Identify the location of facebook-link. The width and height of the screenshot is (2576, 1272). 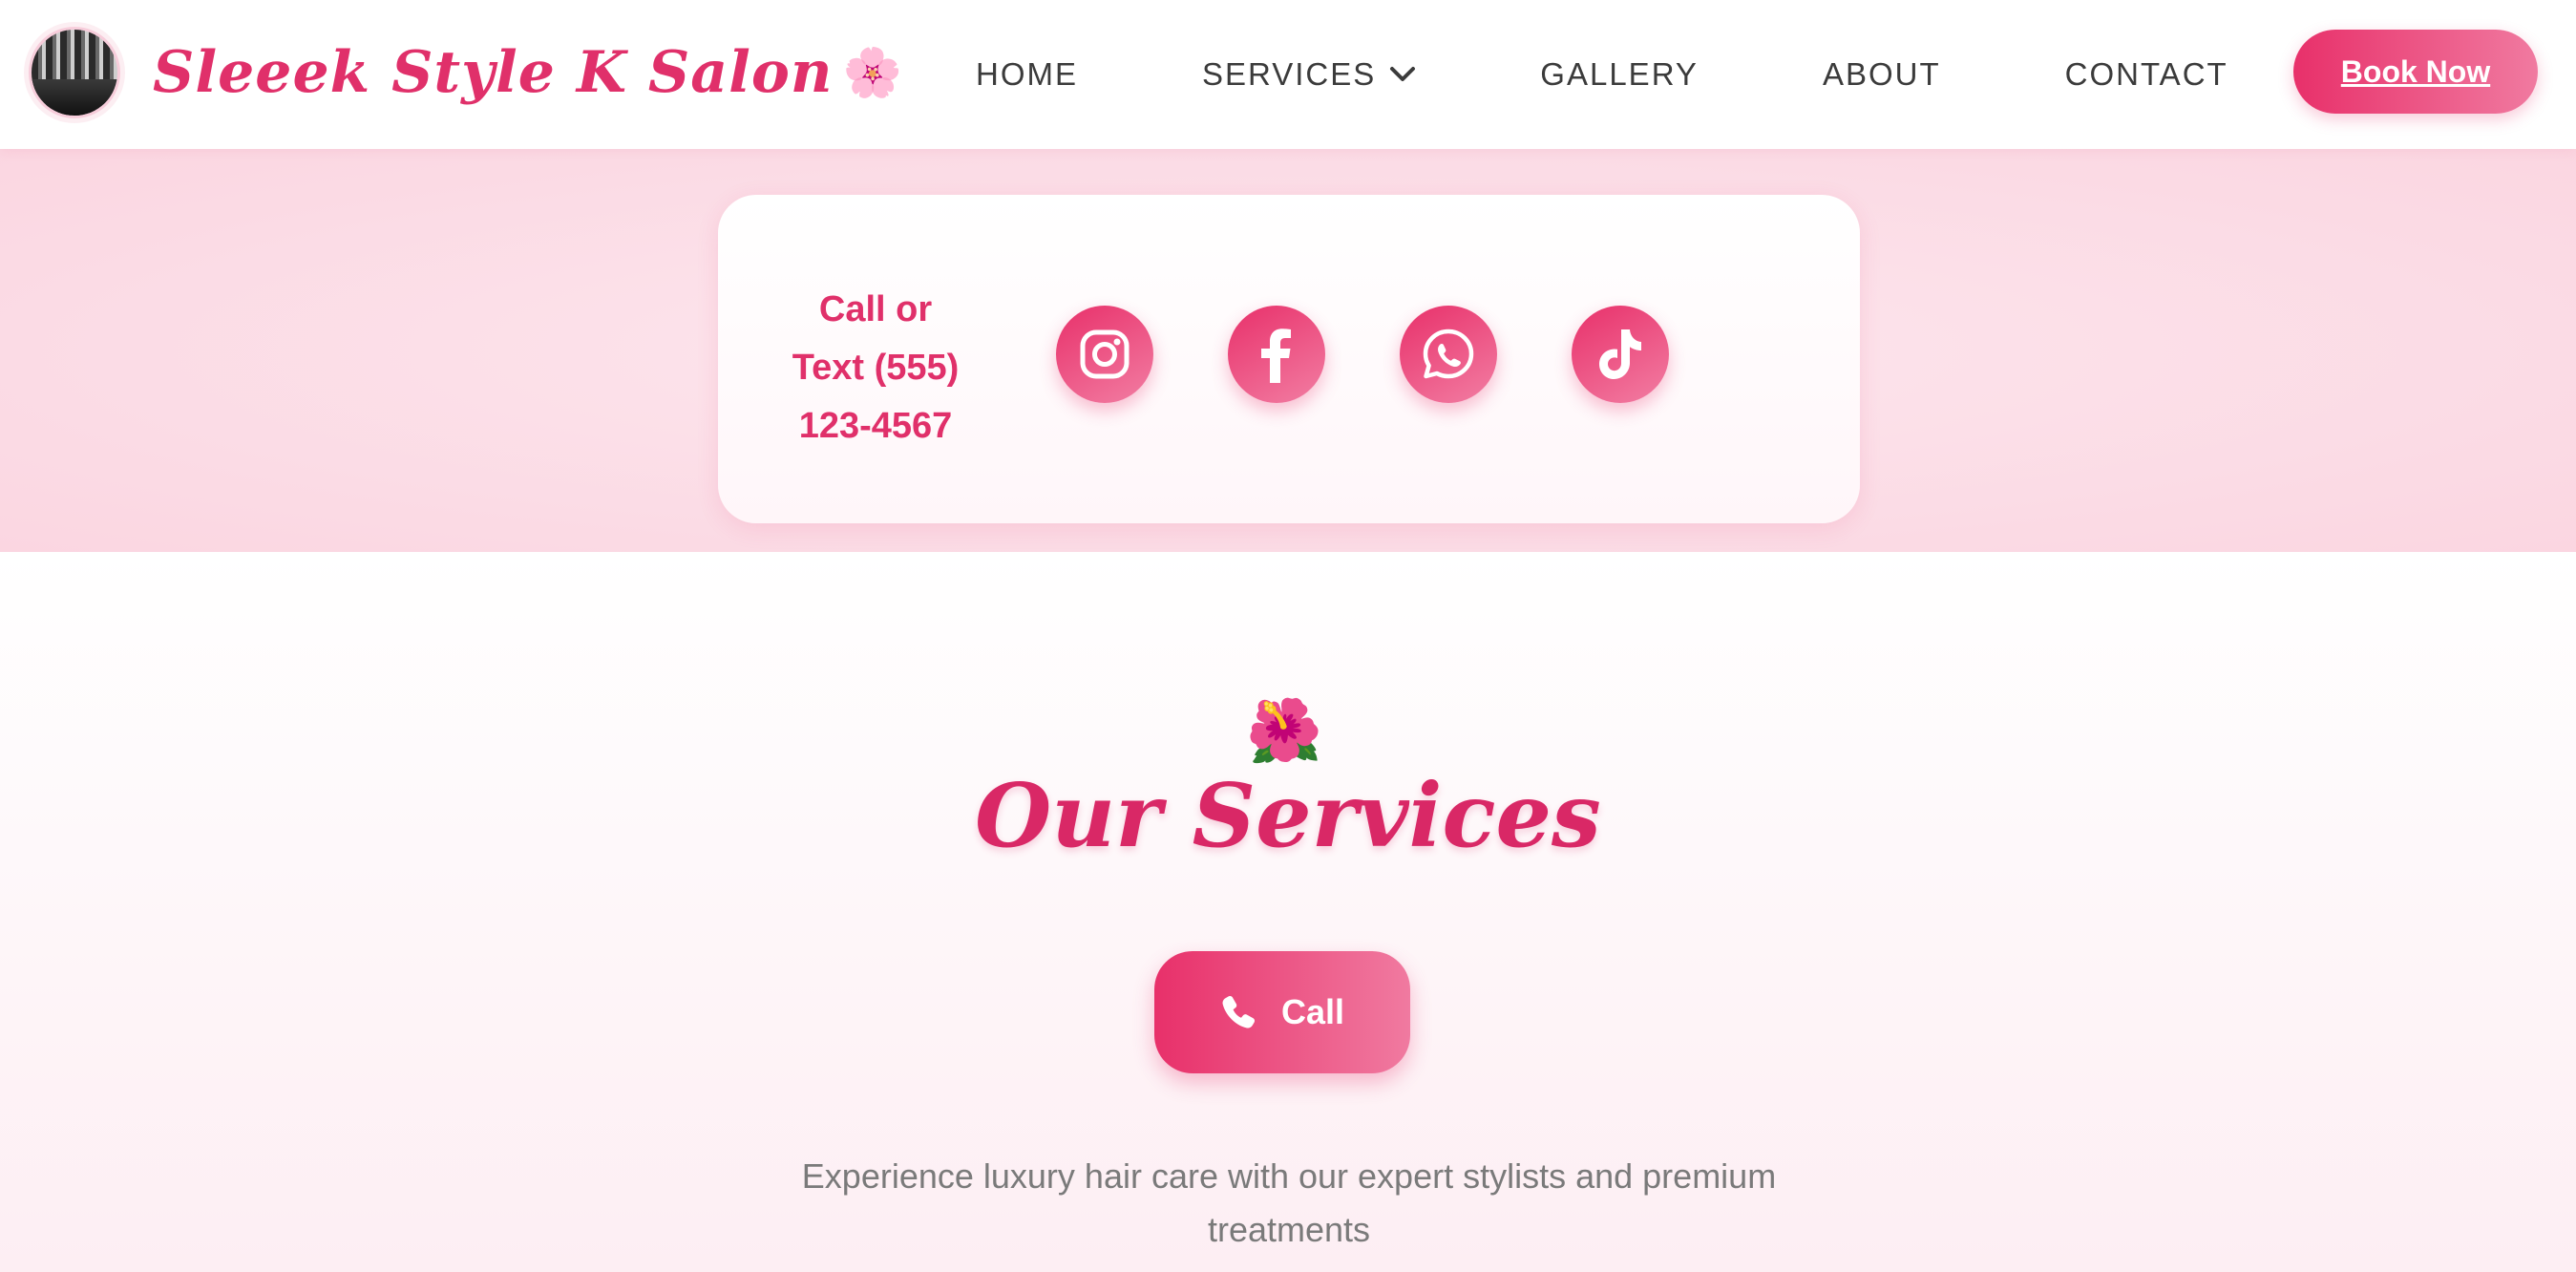
(1276, 355).